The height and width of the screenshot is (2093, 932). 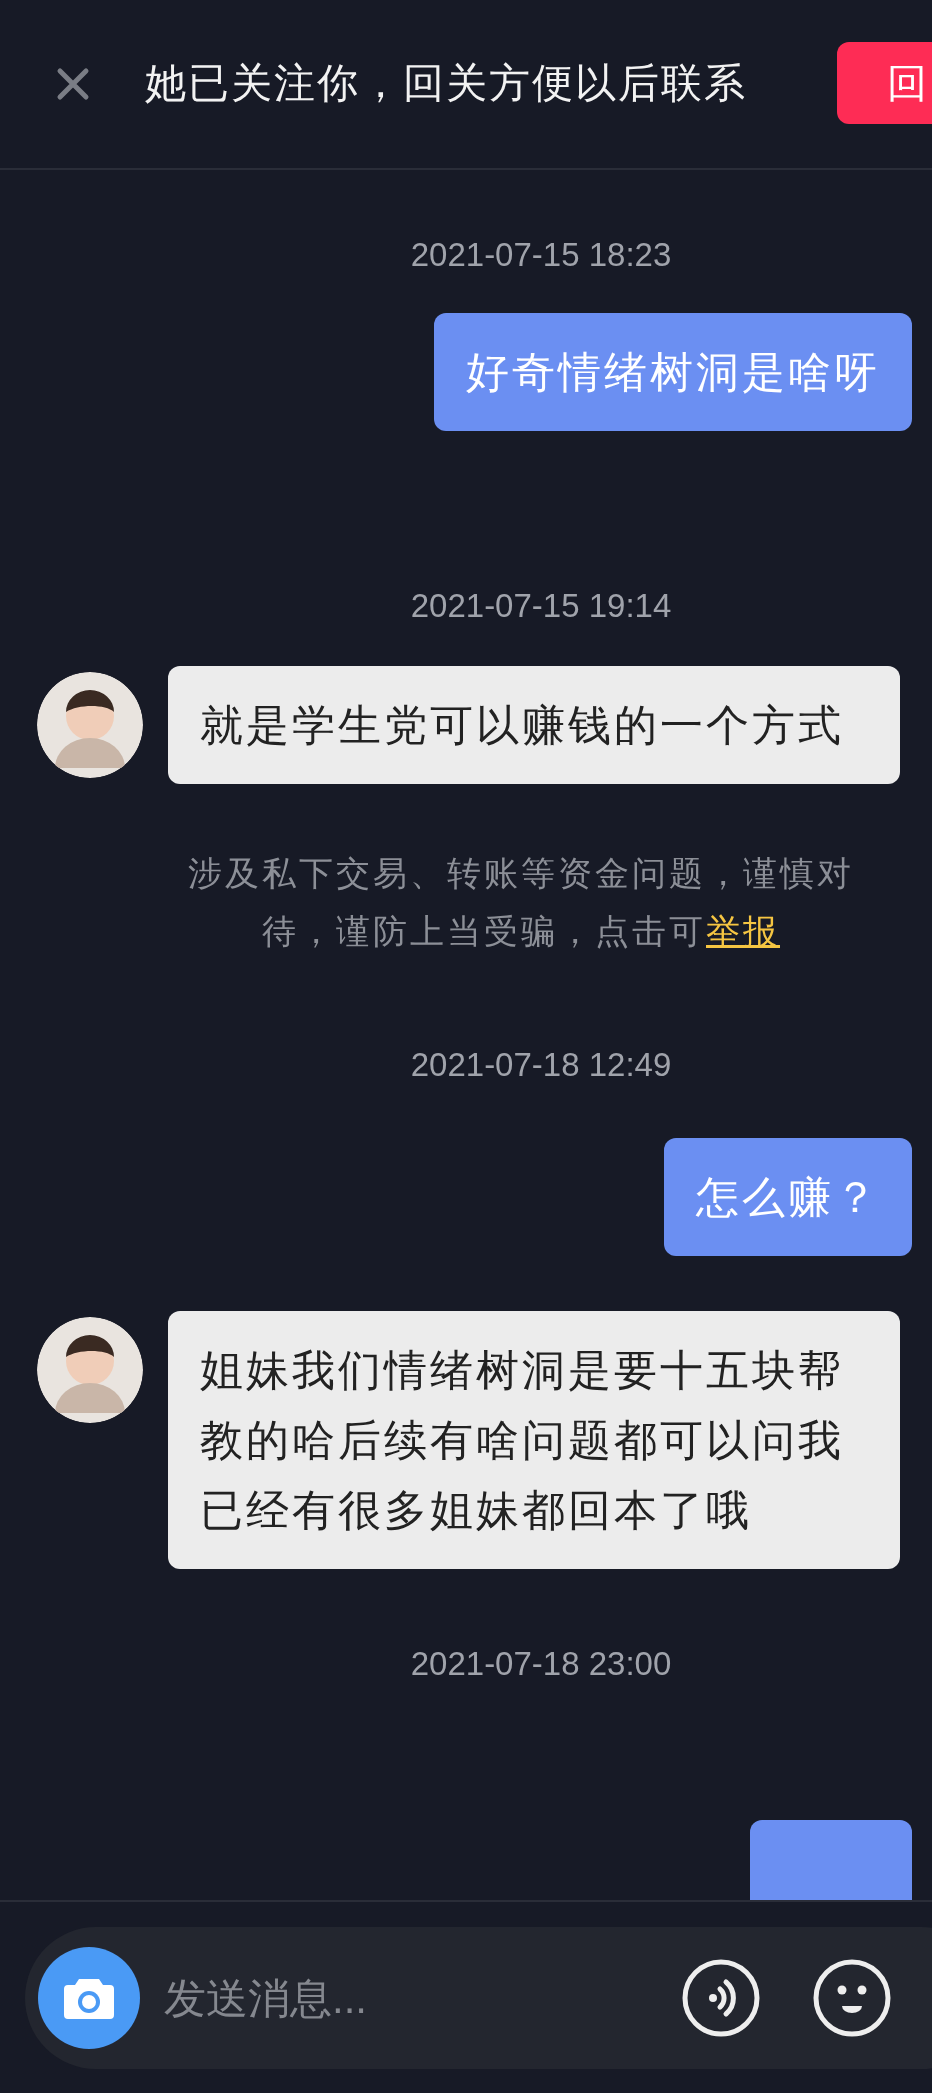 I want to click on voice-button, so click(x=721, y=1998).